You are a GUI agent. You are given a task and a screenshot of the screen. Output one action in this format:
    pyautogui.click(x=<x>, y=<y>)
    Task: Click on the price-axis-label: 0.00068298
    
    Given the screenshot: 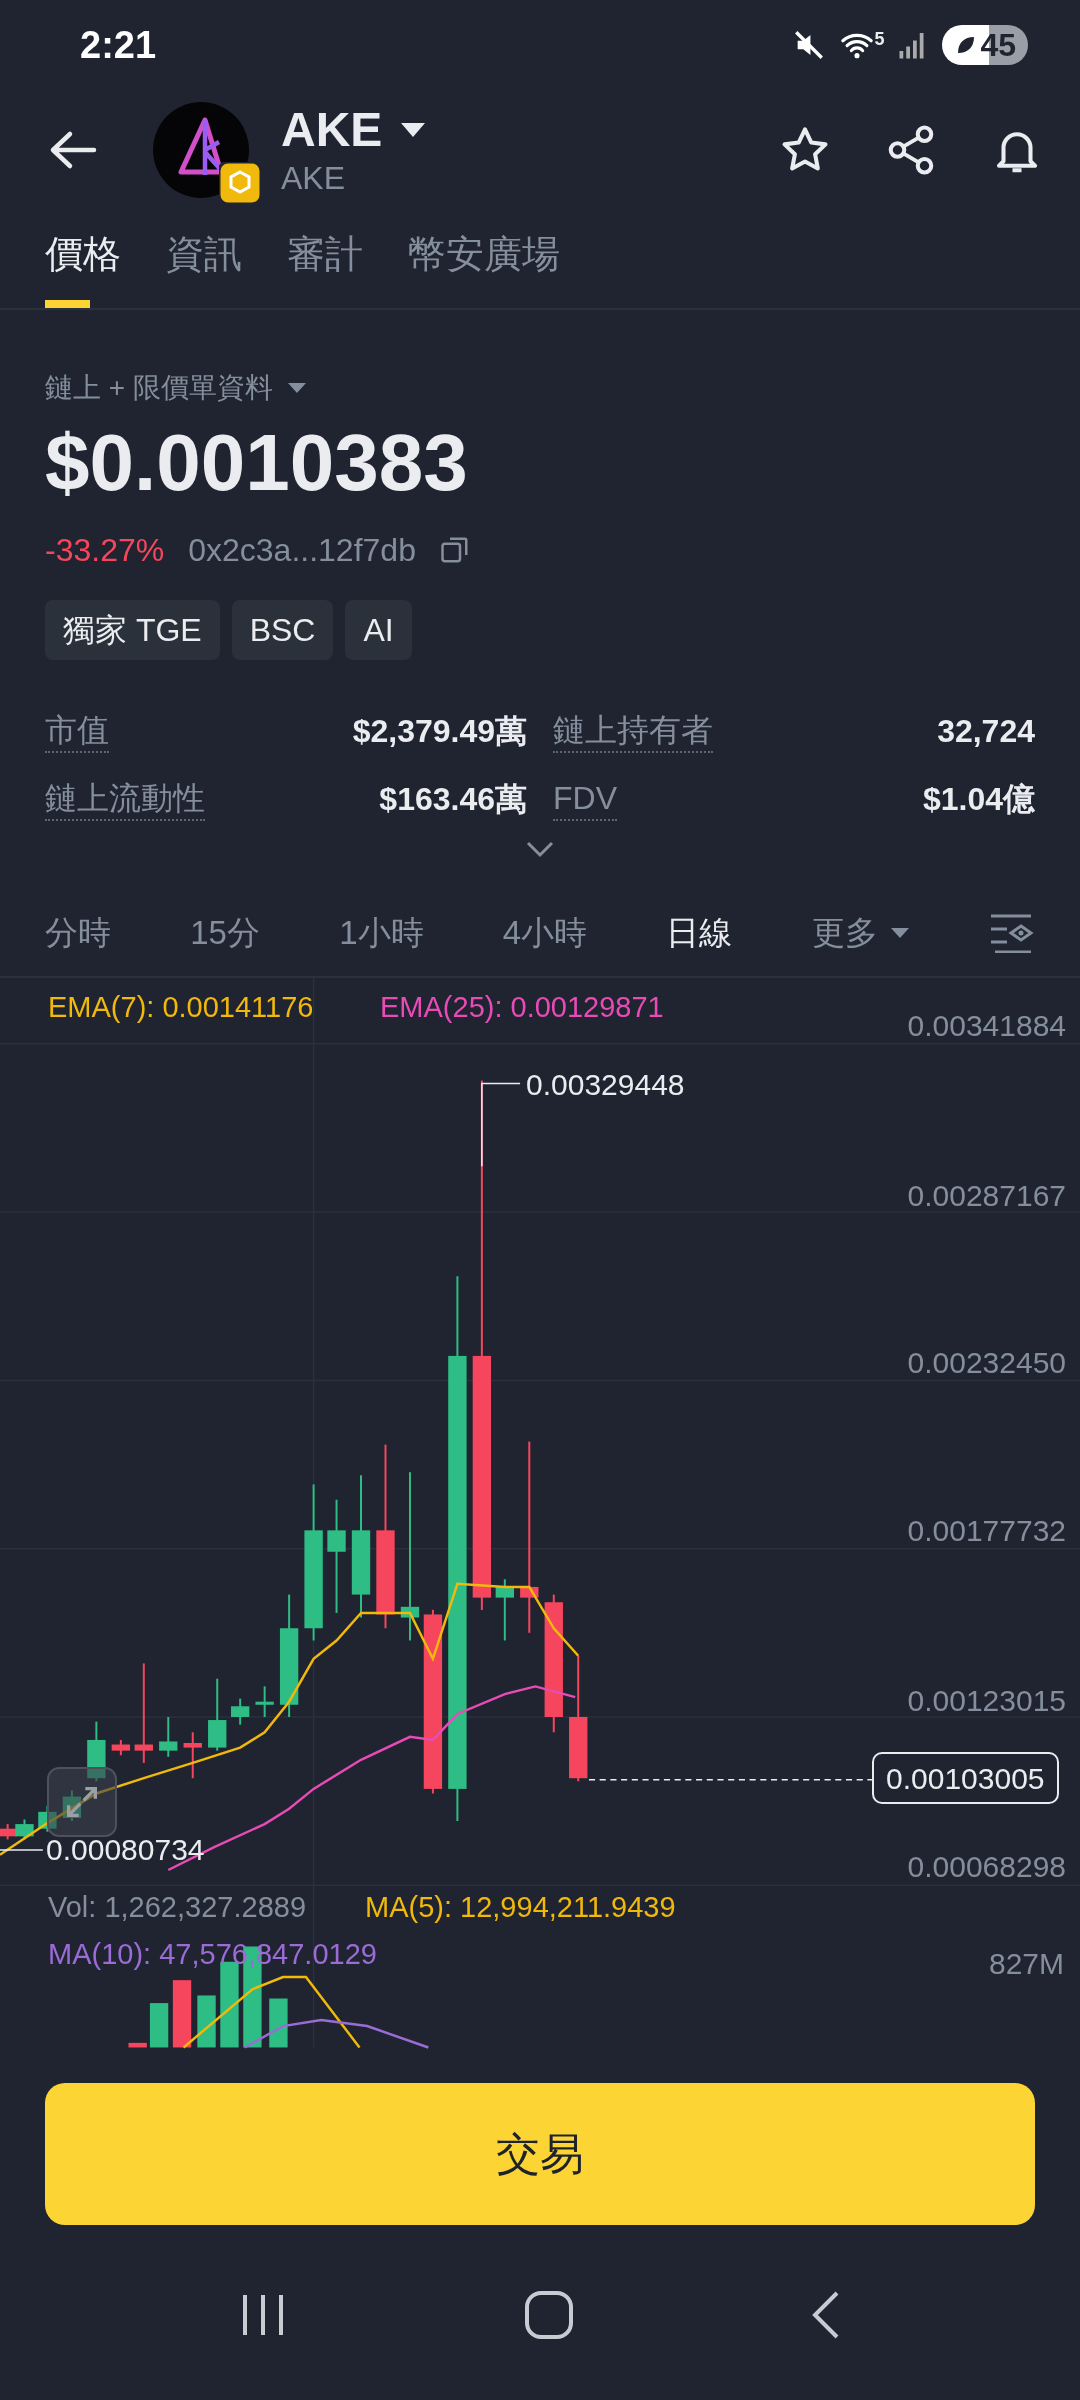 What is the action you would take?
    pyautogui.click(x=986, y=1866)
    